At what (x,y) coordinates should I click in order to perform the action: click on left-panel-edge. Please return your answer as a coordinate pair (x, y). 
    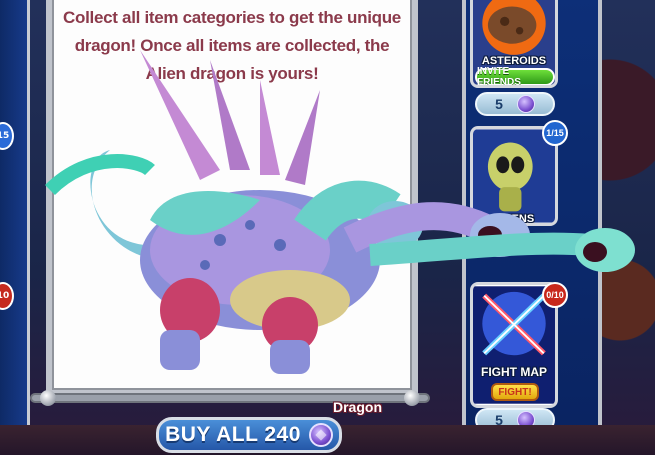
    Looking at the image, I should click on (15, 227).